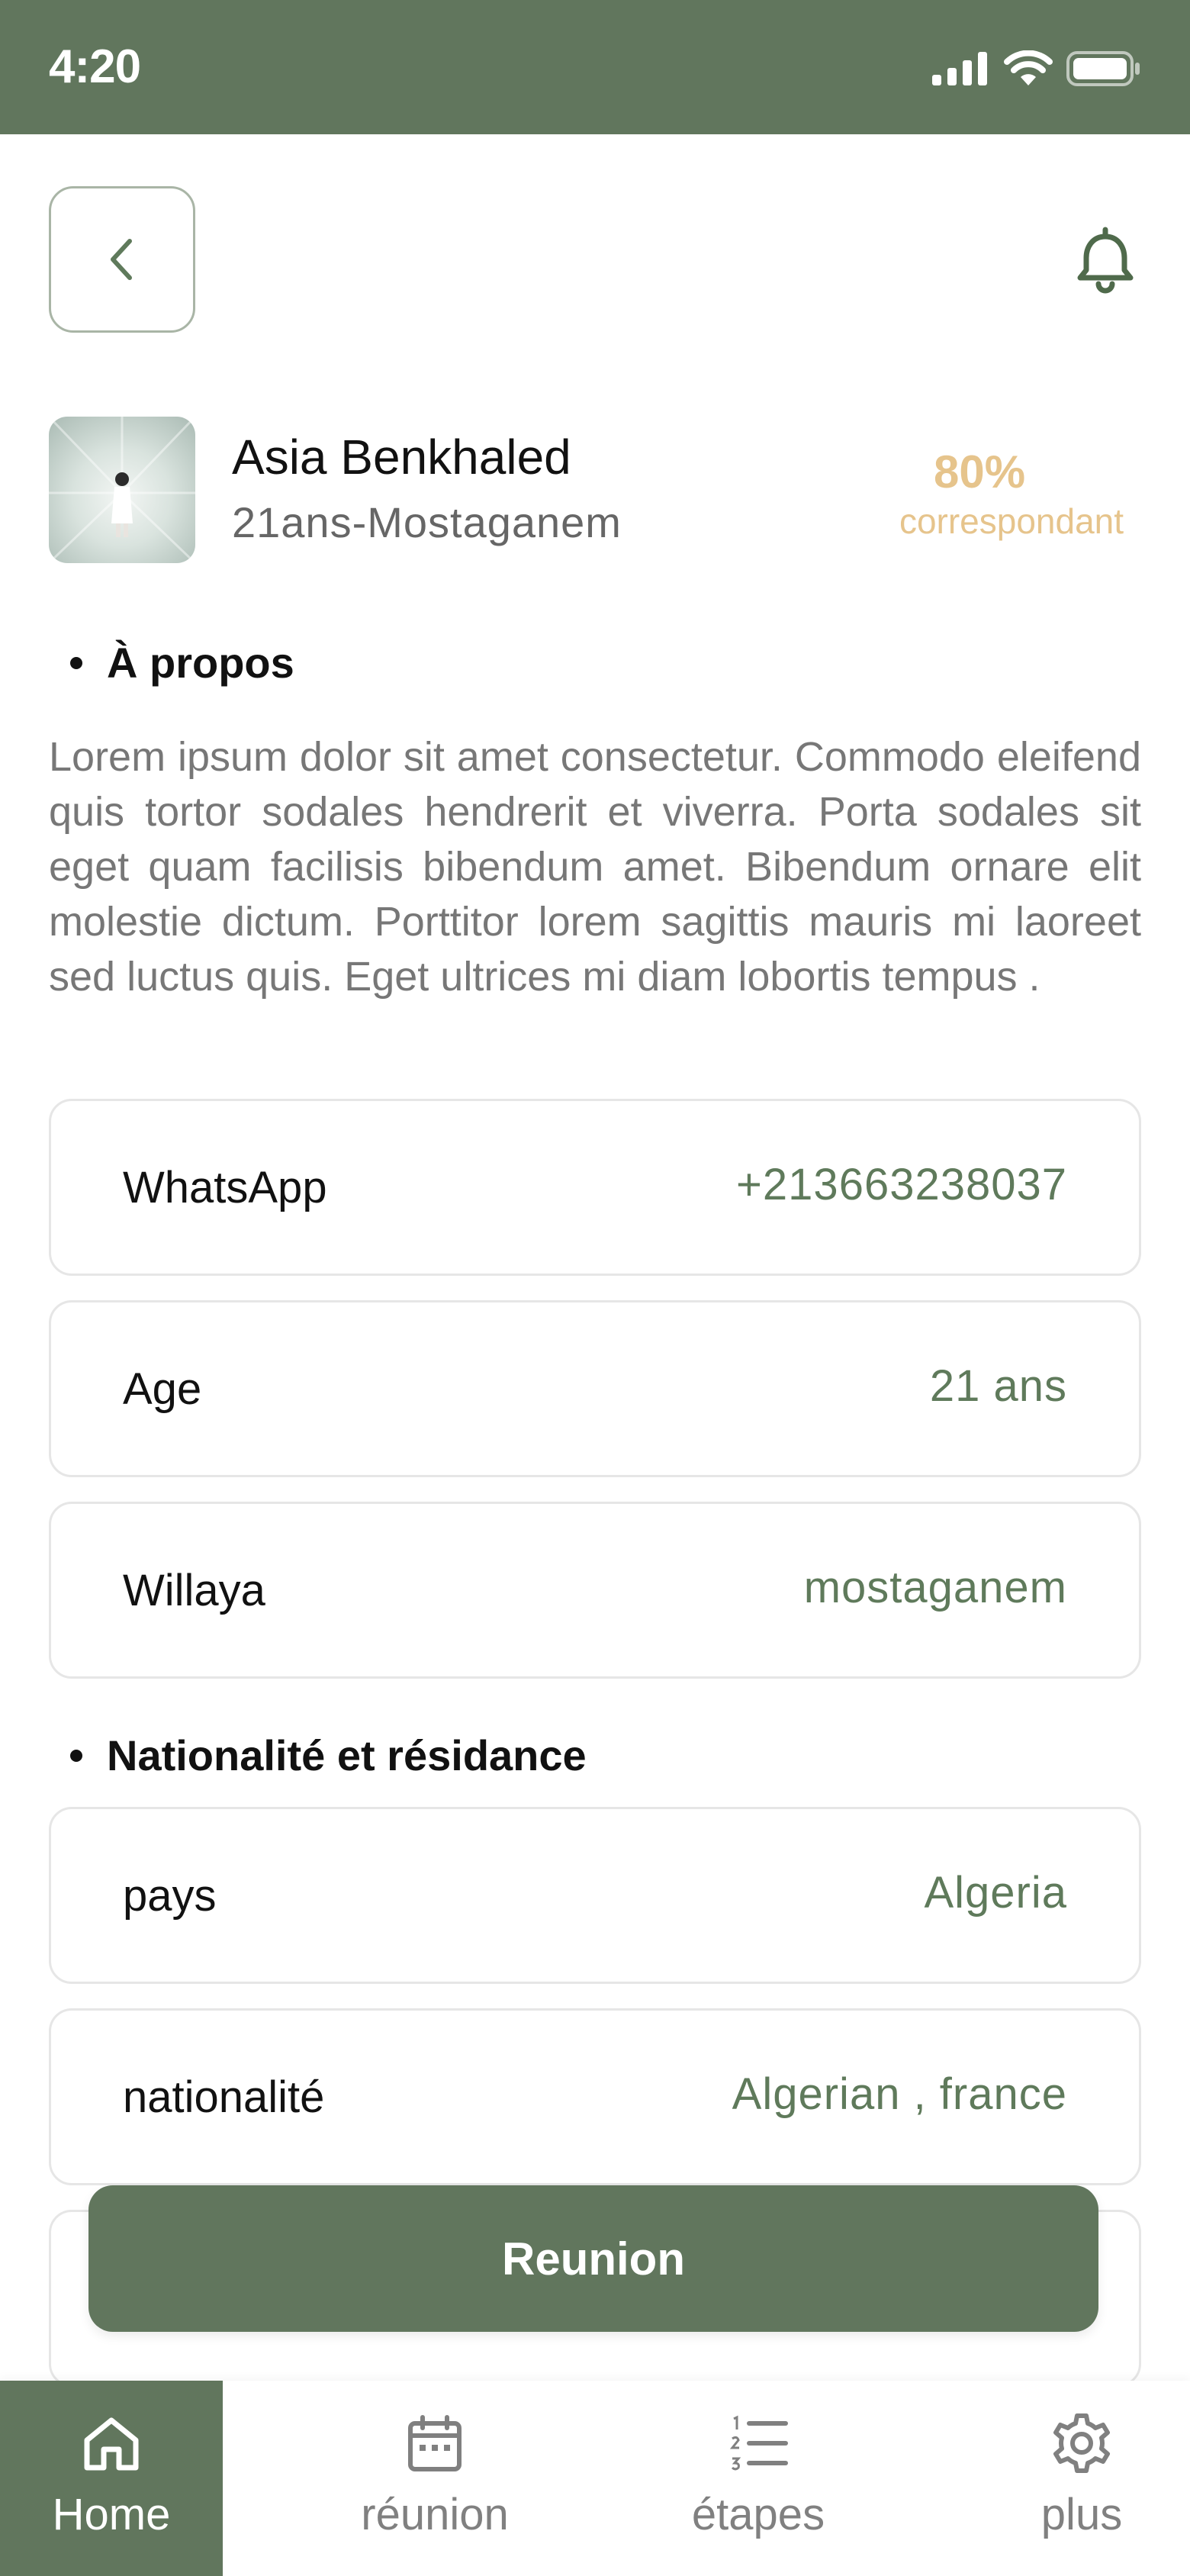 Image resolution: width=1190 pixels, height=2576 pixels. What do you see at coordinates (162, 1389) in the screenshot?
I see `info-label: Age` at bounding box center [162, 1389].